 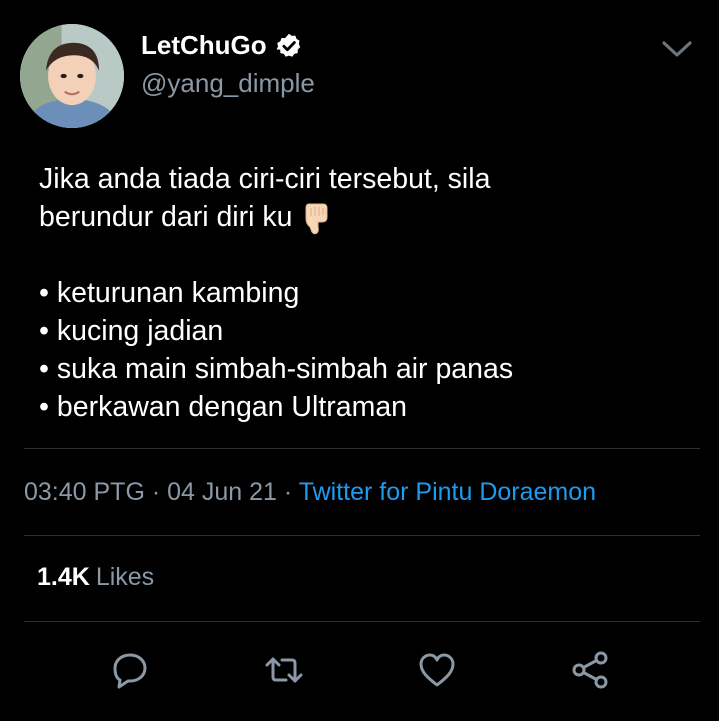 I want to click on like-button, so click(x=437, y=670).